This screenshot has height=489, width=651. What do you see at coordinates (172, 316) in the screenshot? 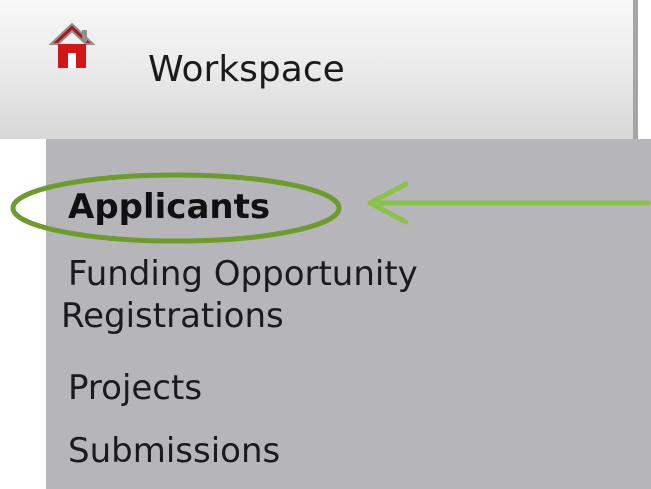
I see `menu-item-label-line-2: Registrations` at bounding box center [172, 316].